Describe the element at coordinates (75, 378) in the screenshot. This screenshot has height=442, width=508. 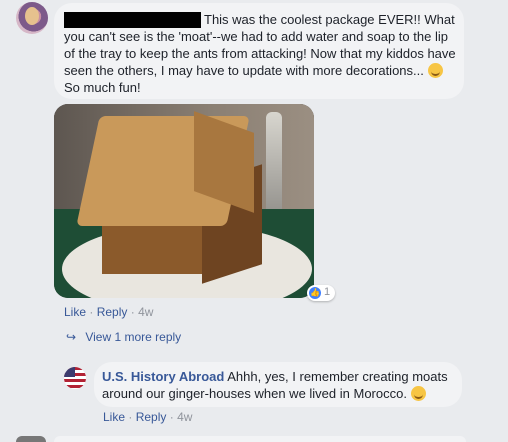
I see `reply-author-avatar` at that location.